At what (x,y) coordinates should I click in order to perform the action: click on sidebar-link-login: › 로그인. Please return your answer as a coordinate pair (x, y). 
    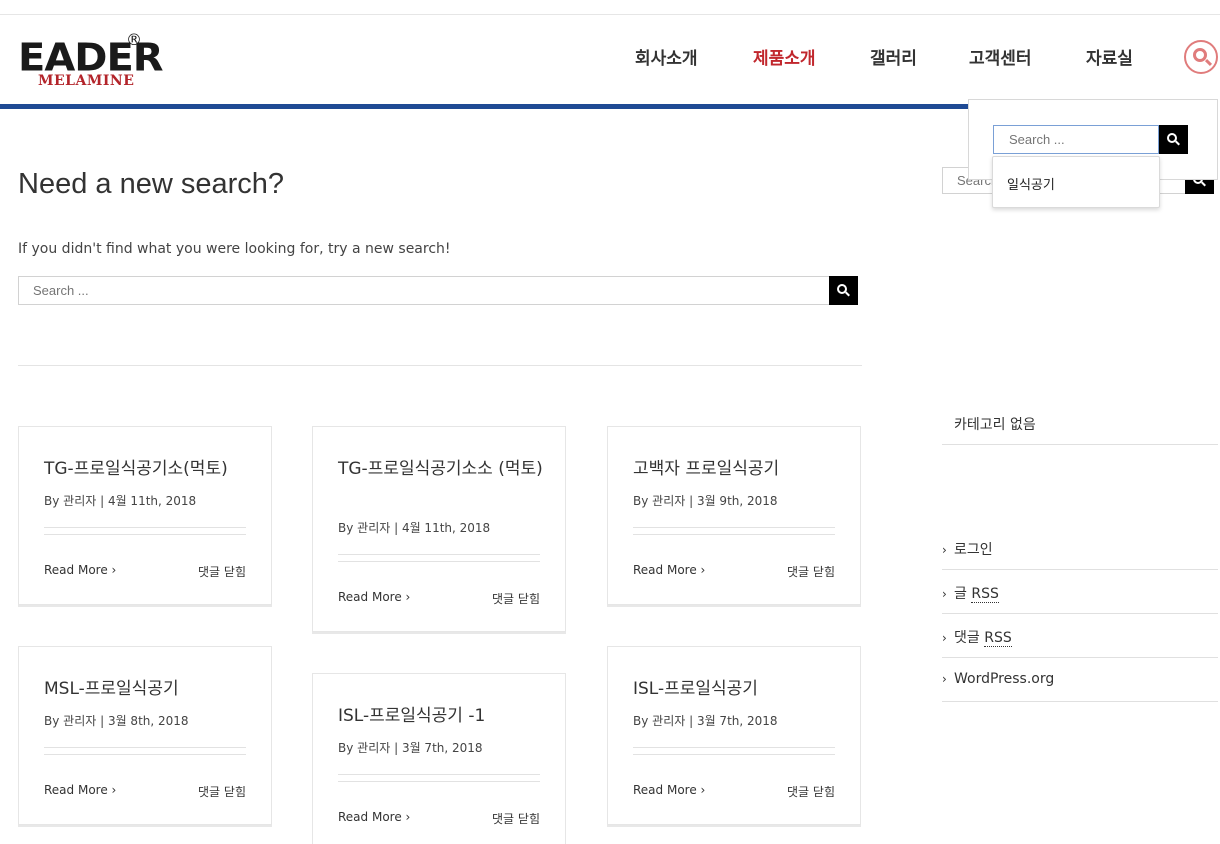
    Looking at the image, I should click on (967, 549).